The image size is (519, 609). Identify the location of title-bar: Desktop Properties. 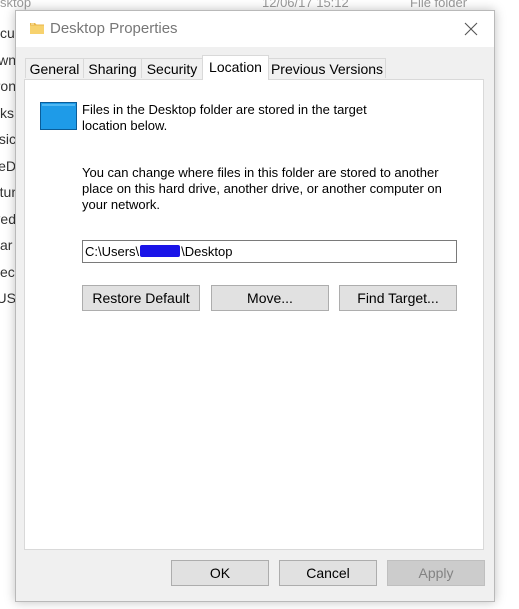
(255, 29).